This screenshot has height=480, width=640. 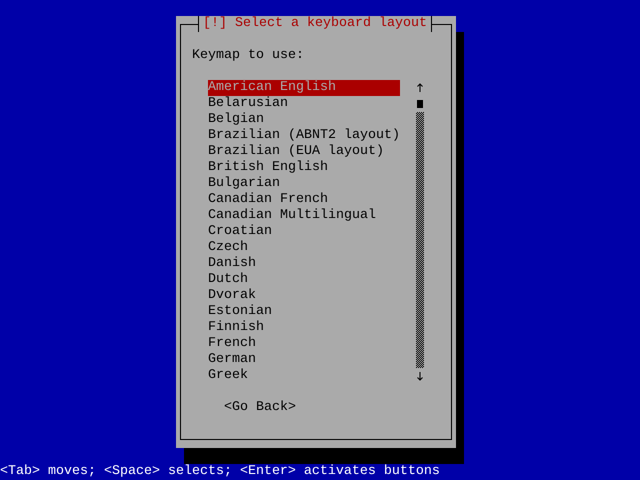 What do you see at coordinates (304, 200) in the screenshot?
I see `keymap-item: Canadian French` at bounding box center [304, 200].